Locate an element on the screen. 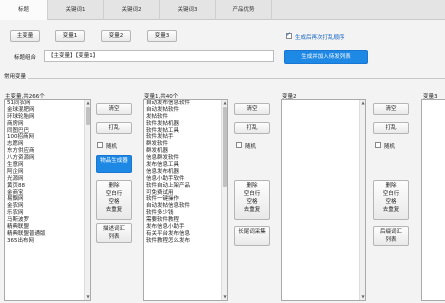 The image size is (445, 303). clean-dedupe-button-1: 删除 空白行 空格 去重复 is located at coordinates (114, 200).